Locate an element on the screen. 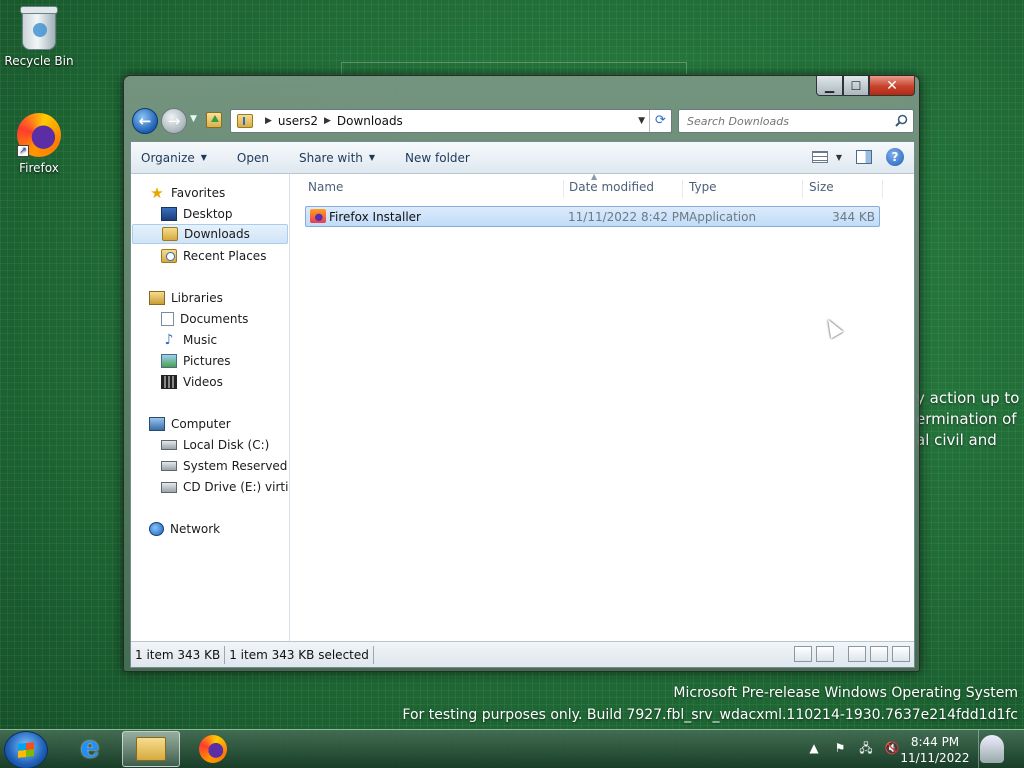 The height and width of the screenshot is (768, 1024). views-icon is located at coordinates (819, 157).